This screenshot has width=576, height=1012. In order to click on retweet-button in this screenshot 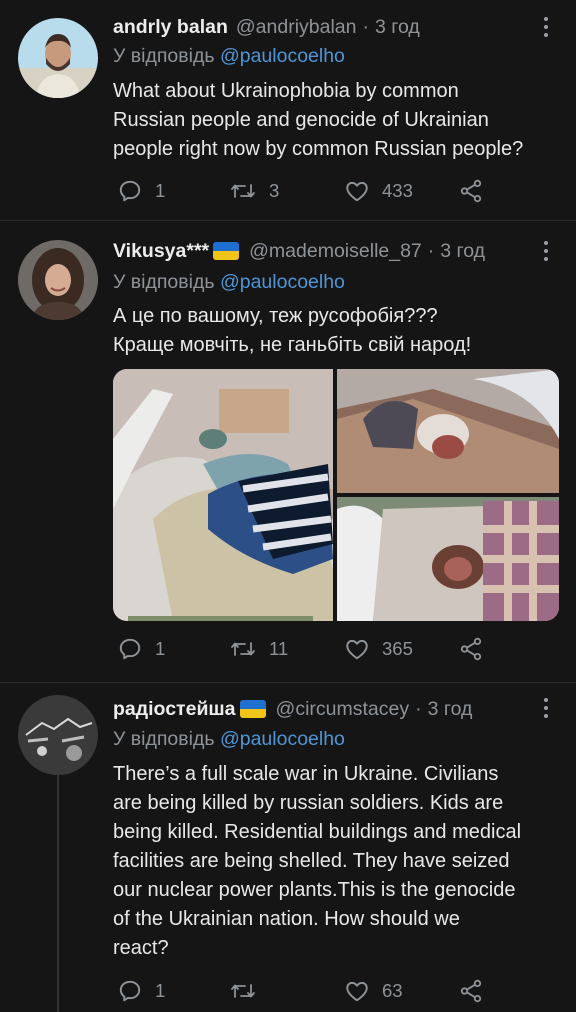, I will do `click(249, 991)`.